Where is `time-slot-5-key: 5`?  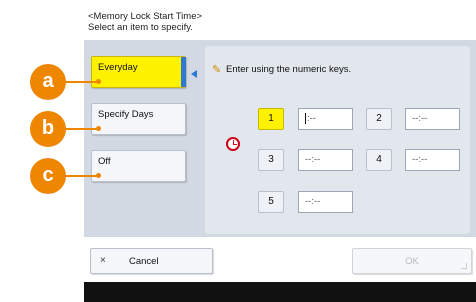 time-slot-5-key: 5 is located at coordinates (271, 202).